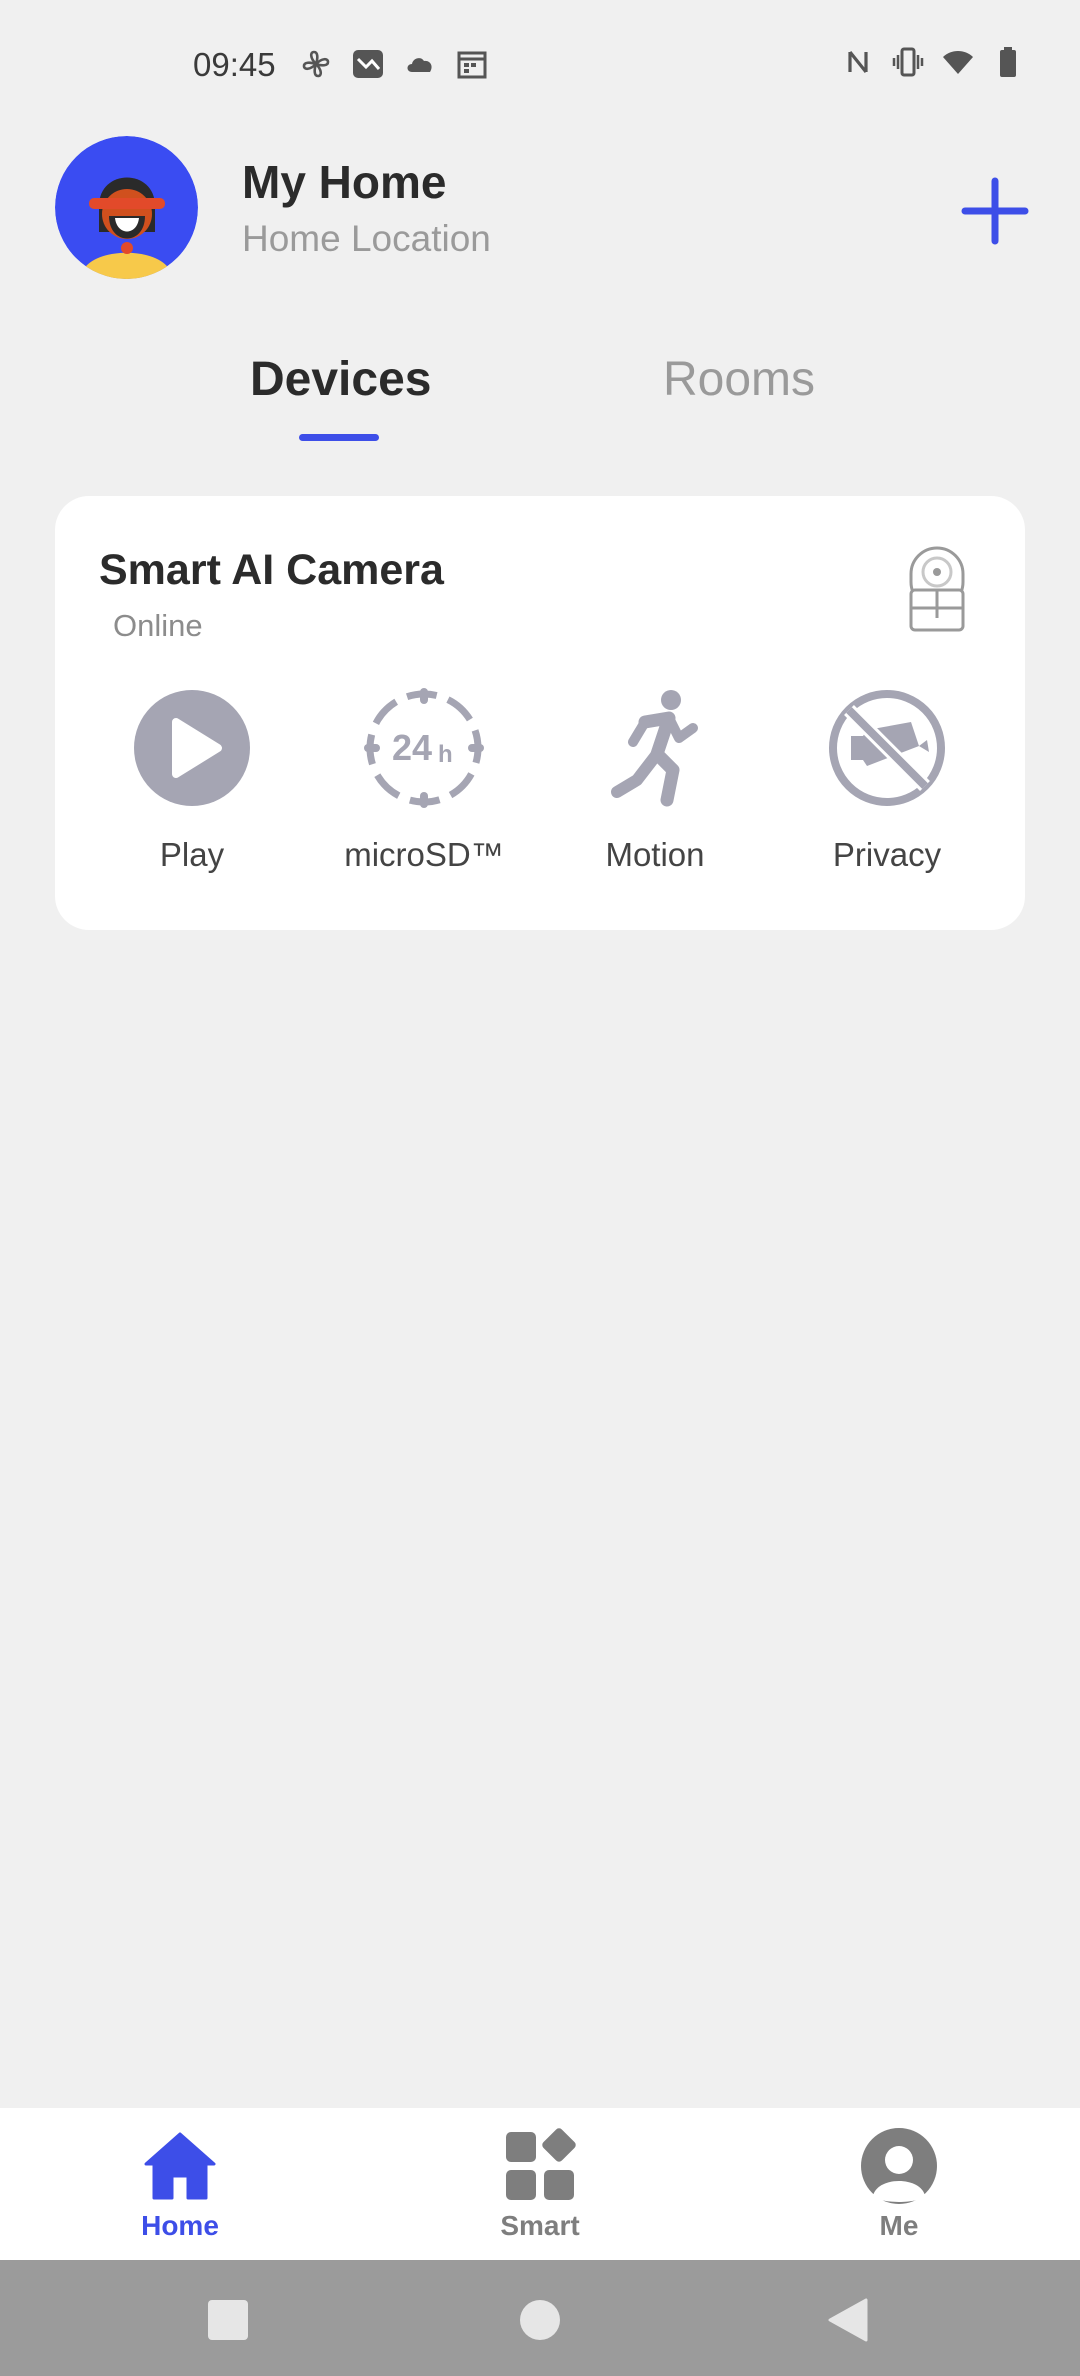 This screenshot has width=1080, height=2376. What do you see at coordinates (419, 65) in the screenshot?
I see `cloud-icon` at bounding box center [419, 65].